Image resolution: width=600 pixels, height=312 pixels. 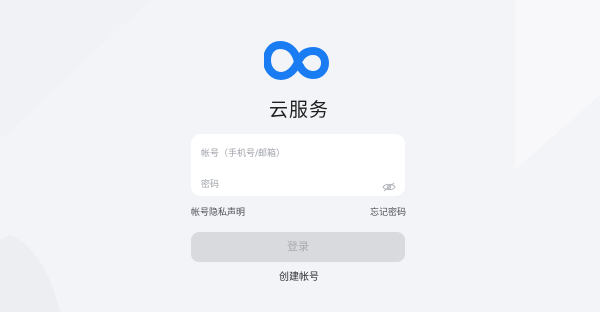 I want to click on password-visibility-toggle, so click(x=389, y=184).